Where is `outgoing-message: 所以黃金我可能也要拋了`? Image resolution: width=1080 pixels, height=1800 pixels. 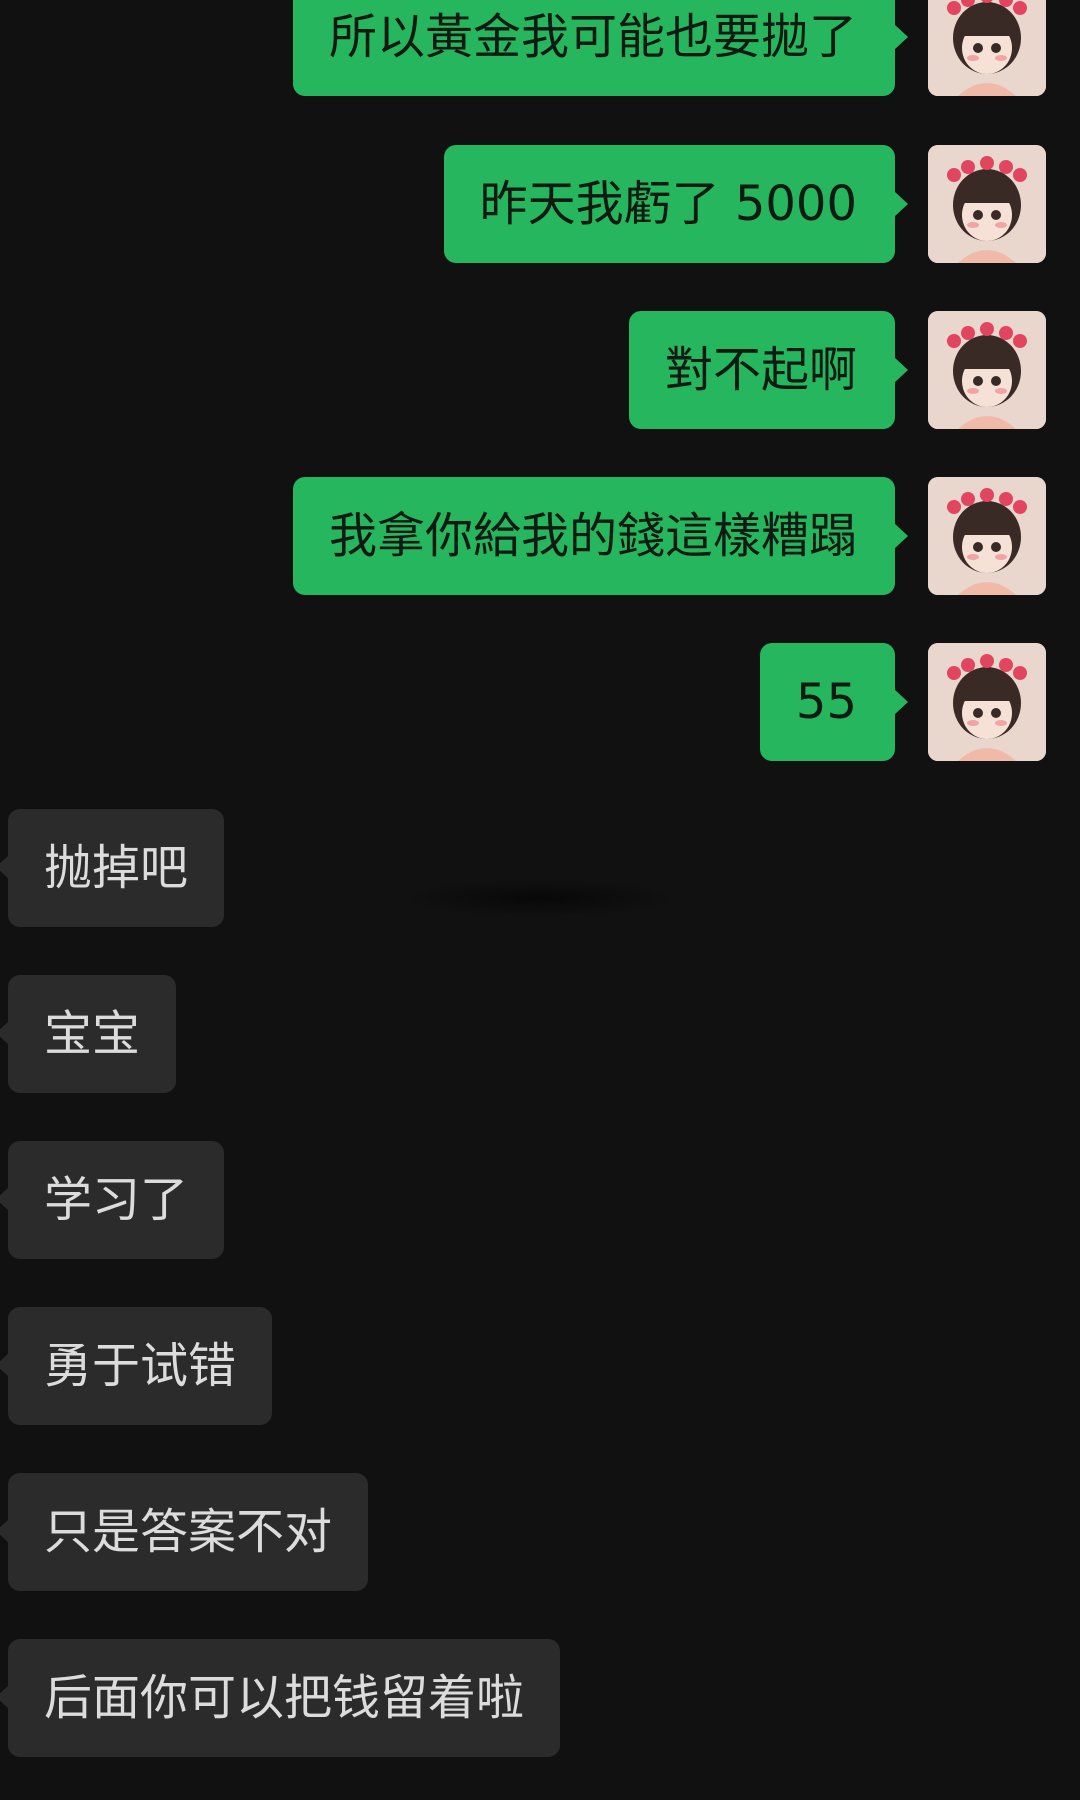 outgoing-message: 所以黃金我可能也要拋了 is located at coordinates (600, 48).